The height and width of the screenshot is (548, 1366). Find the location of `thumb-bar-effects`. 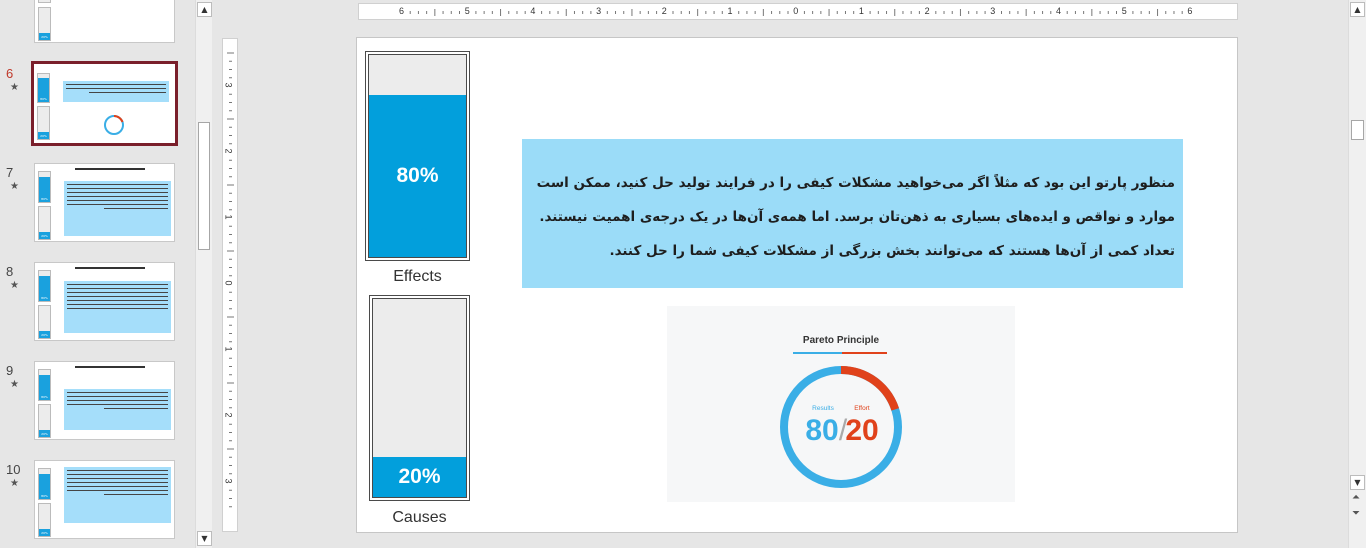

thumb-bar-effects is located at coordinates (44, 1).